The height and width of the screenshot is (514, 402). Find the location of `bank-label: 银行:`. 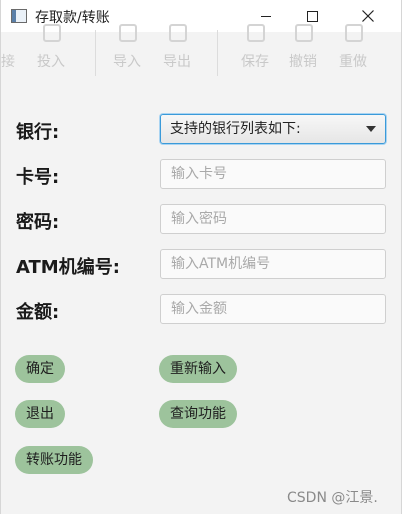

bank-label: 银行: is located at coordinates (37, 131).